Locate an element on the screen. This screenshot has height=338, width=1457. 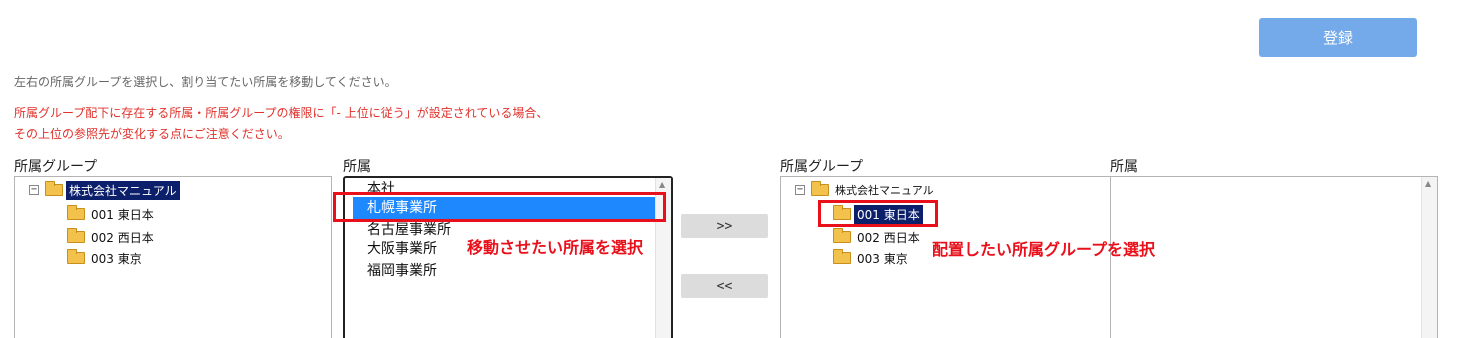
affiliation-annotation: 移動させたい所属を選択 is located at coordinates (555, 247).